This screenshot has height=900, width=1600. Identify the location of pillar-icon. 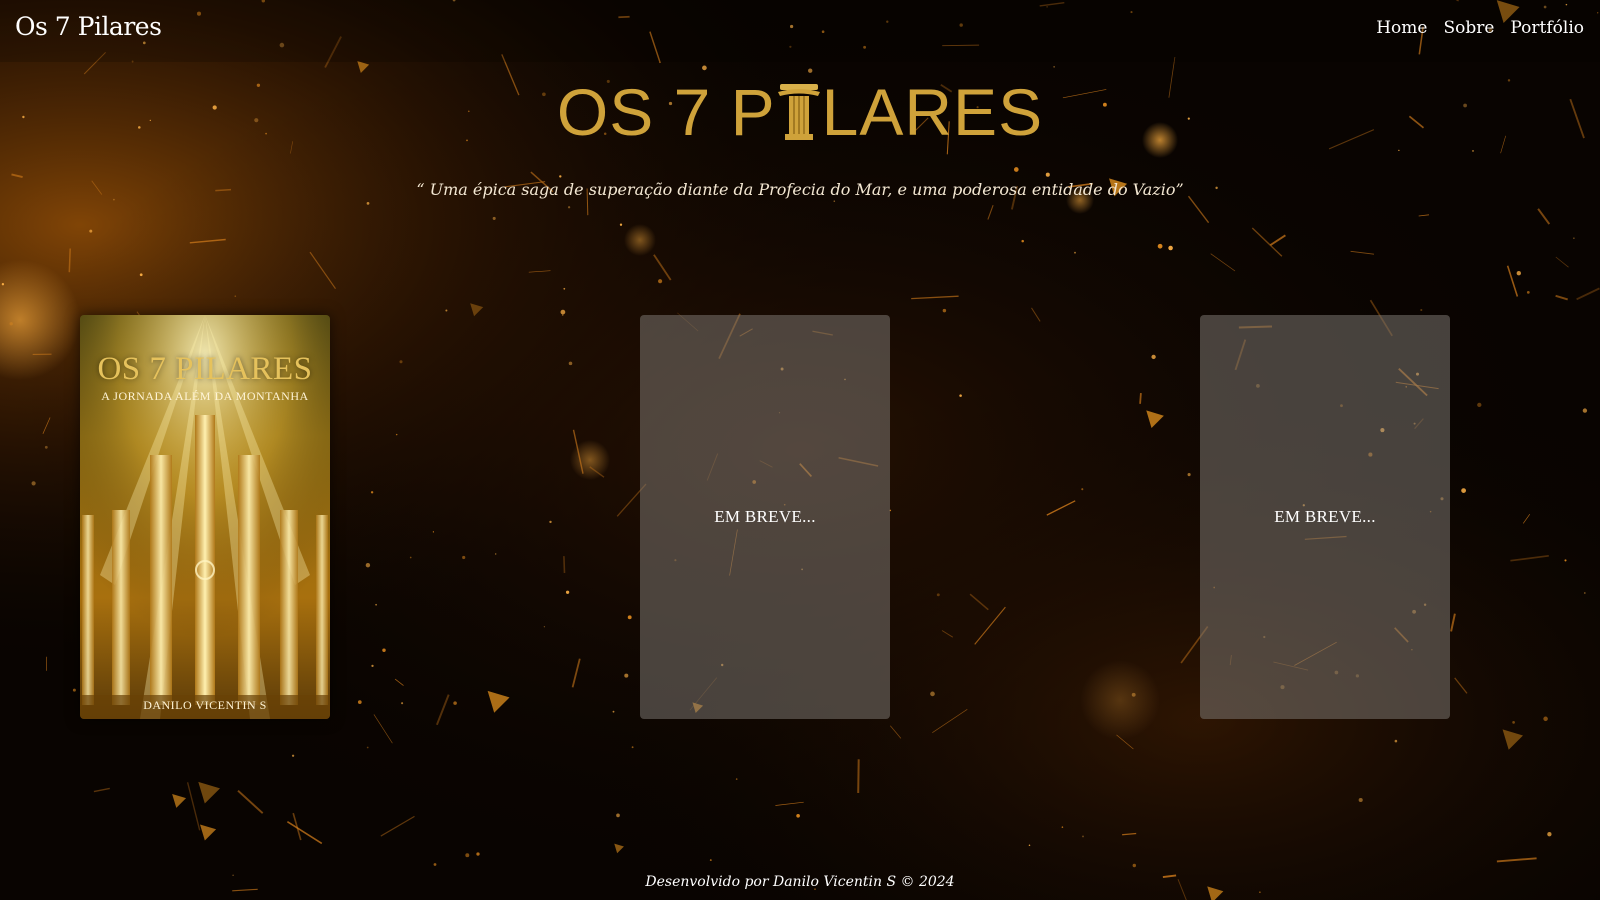
(798, 112).